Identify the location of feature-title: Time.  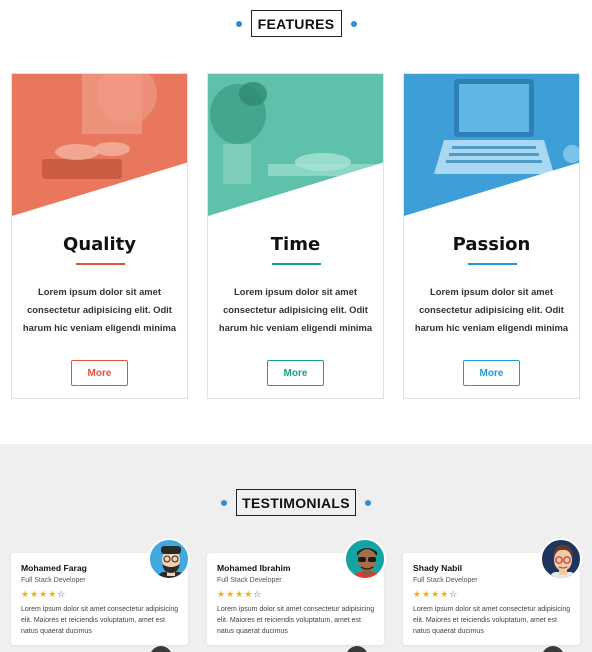
(295, 244).